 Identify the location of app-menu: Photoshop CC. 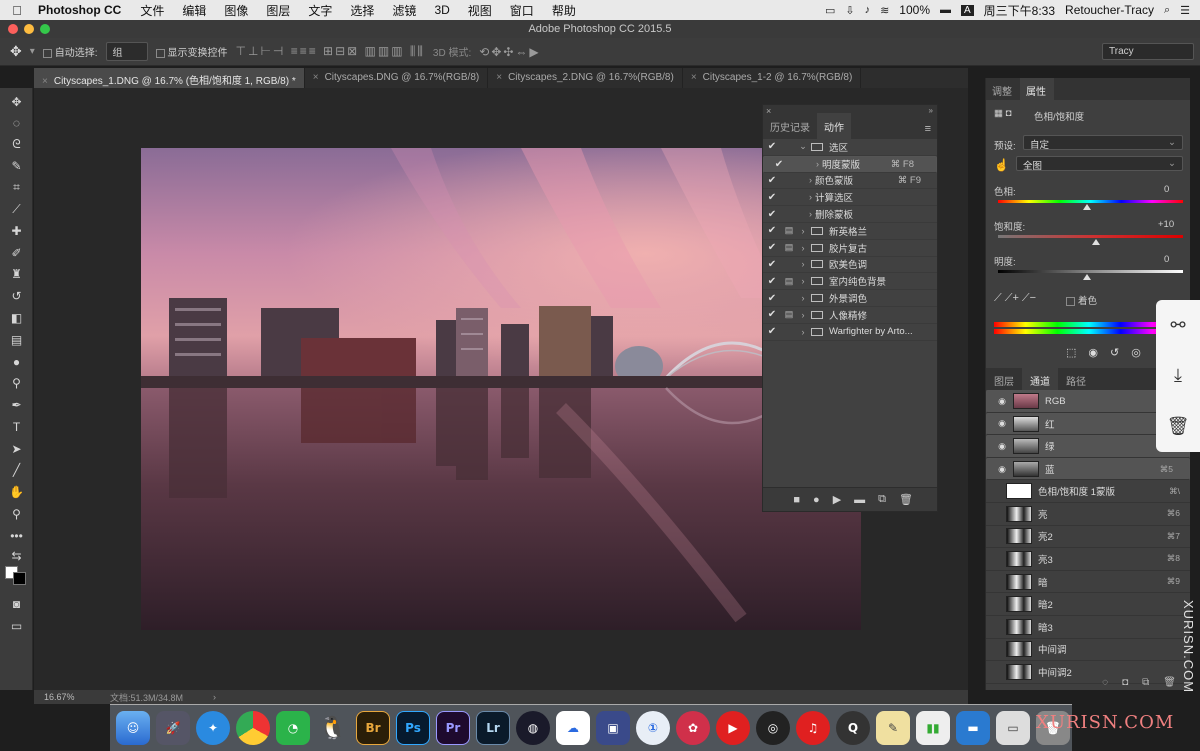
(82, 10).